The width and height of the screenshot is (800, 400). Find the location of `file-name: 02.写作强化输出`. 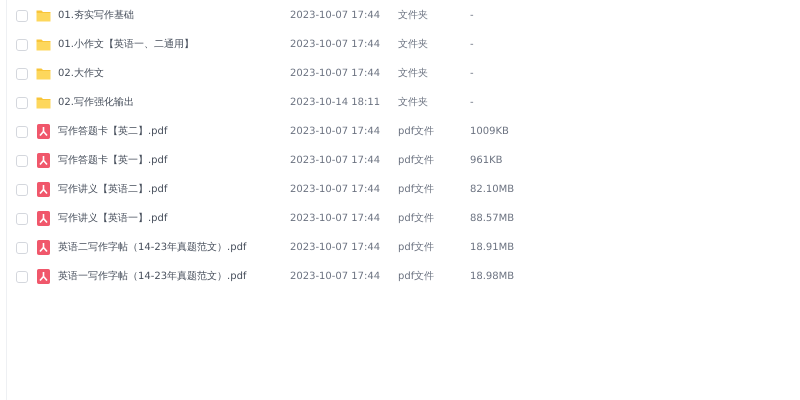

file-name: 02.写作强化输出 is located at coordinates (174, 102).